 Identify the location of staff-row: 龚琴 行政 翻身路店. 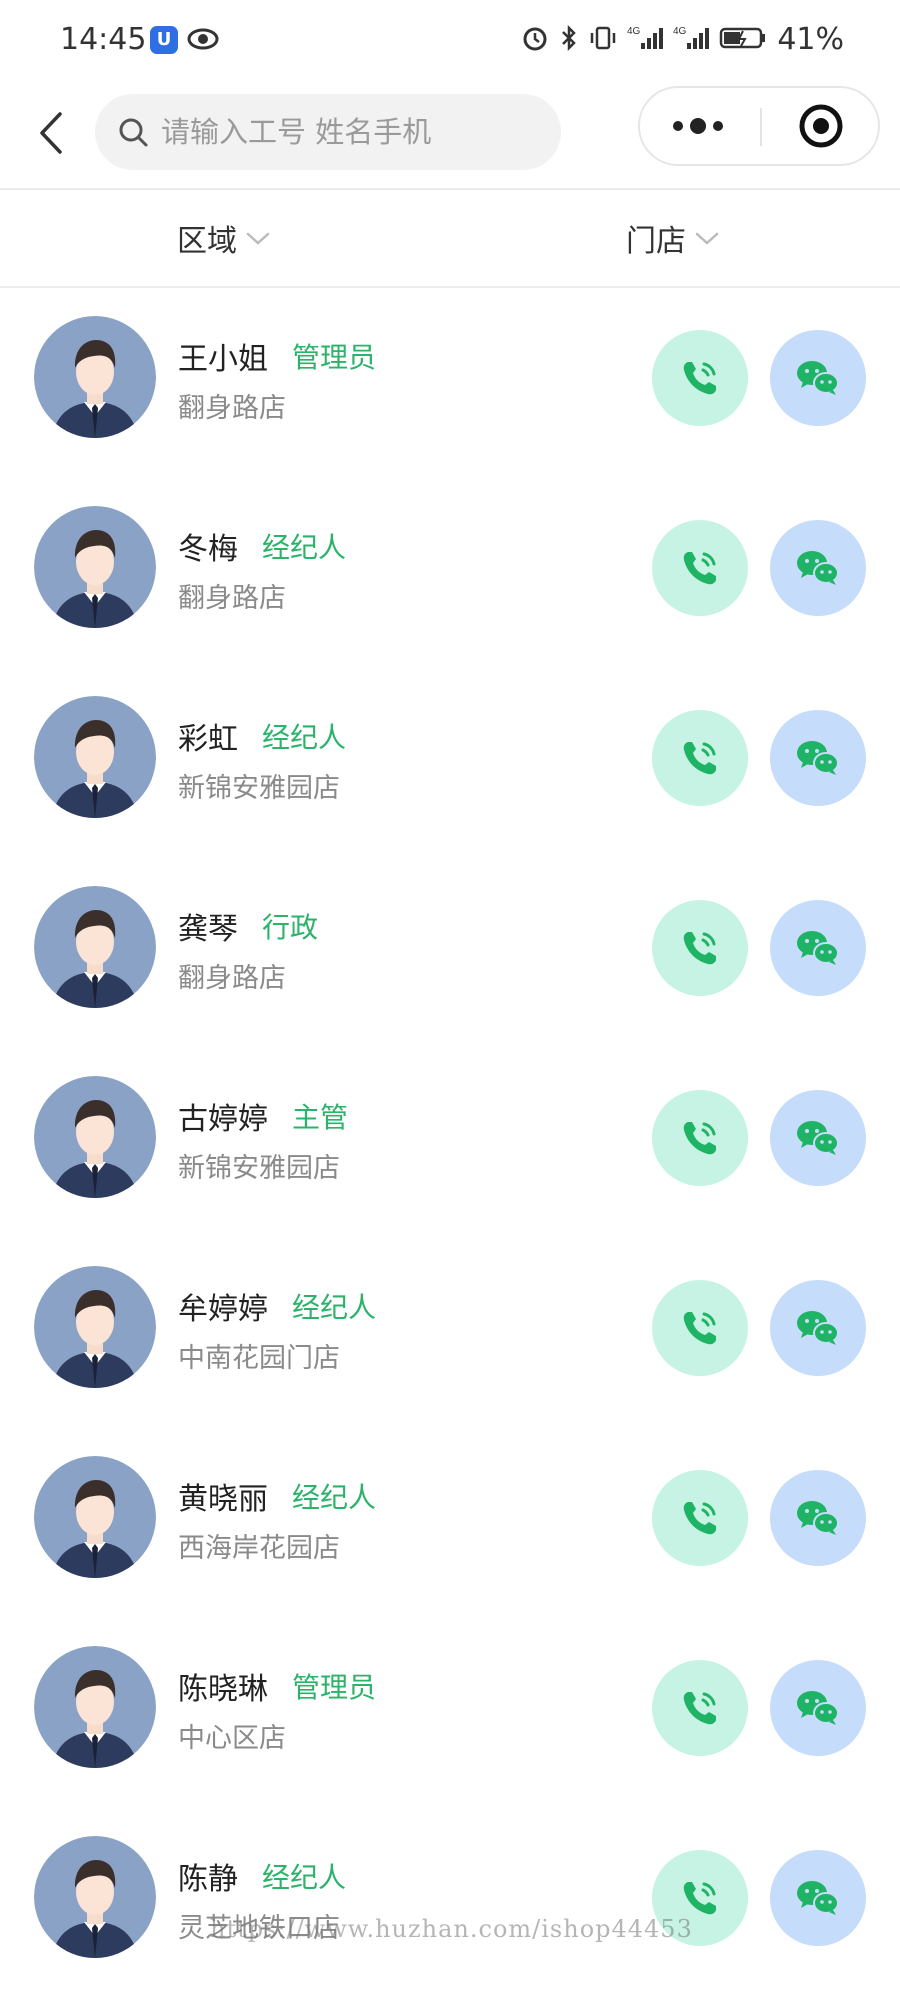
(450, 955).